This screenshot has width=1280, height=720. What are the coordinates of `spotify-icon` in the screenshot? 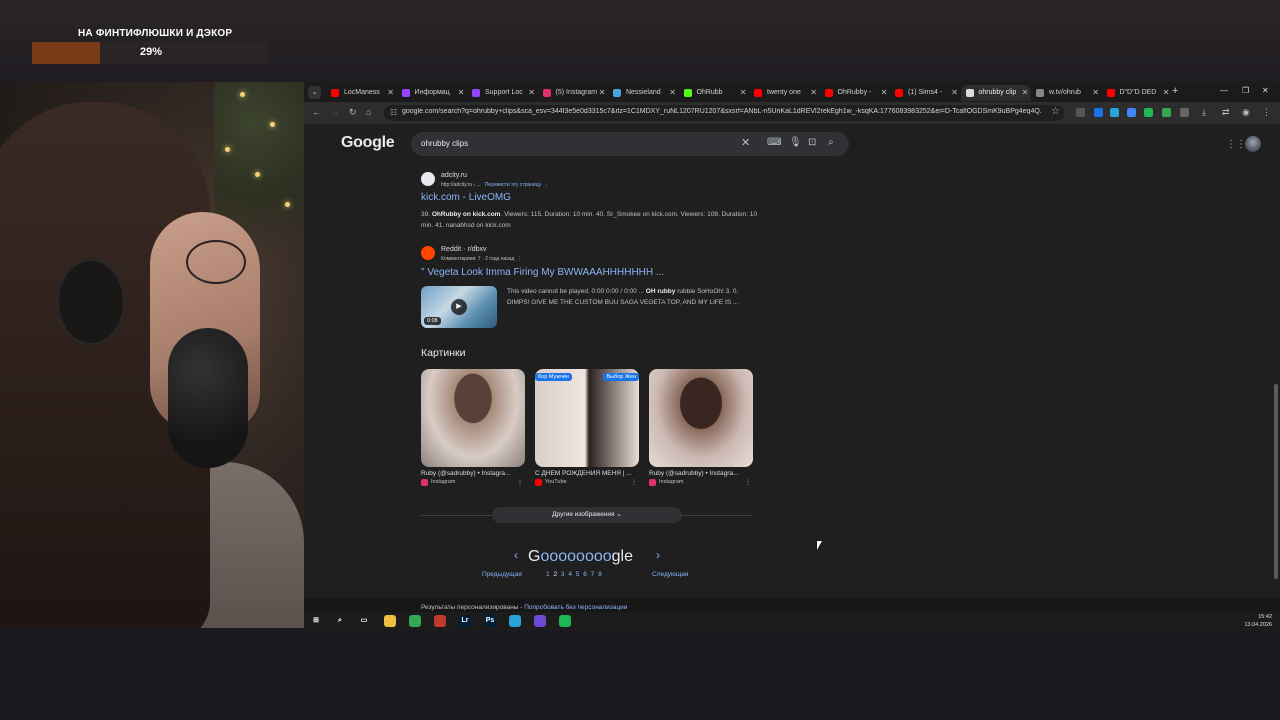 It's located at (565, 621).